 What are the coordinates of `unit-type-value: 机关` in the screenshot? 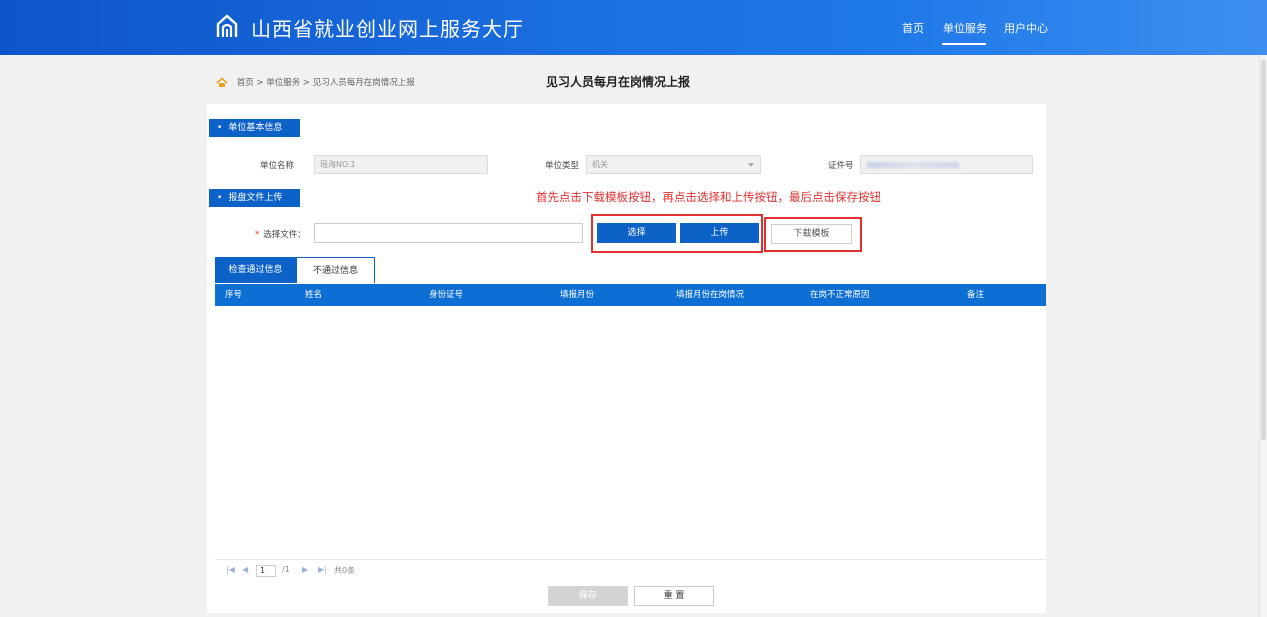 It's located at (600, 164).